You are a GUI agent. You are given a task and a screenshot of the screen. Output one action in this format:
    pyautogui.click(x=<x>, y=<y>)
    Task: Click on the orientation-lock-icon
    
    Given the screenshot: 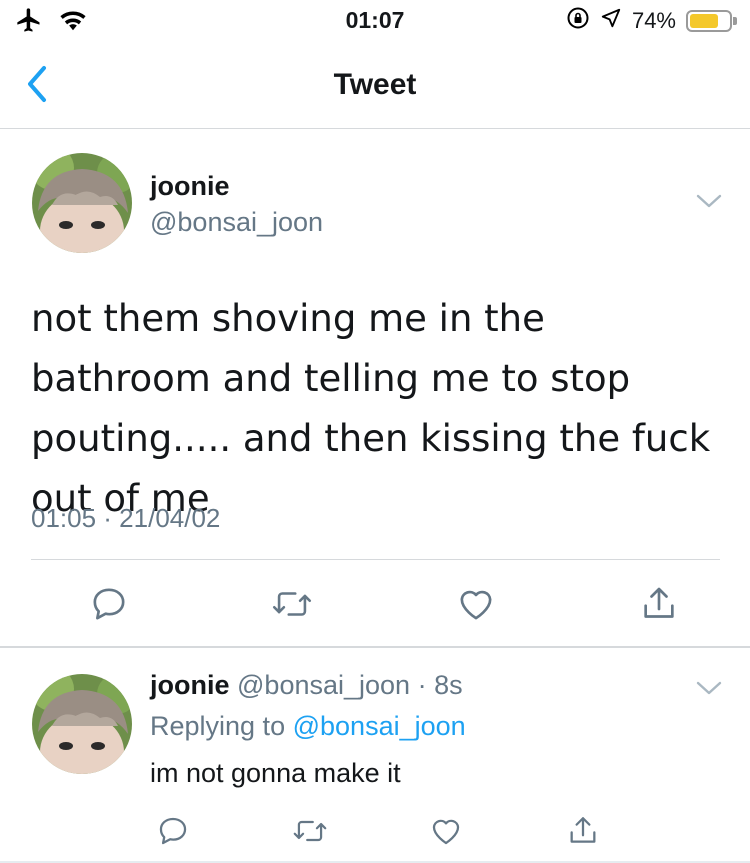 What is the action you would take?
    pyautogui.click(x=578, y=20)
    